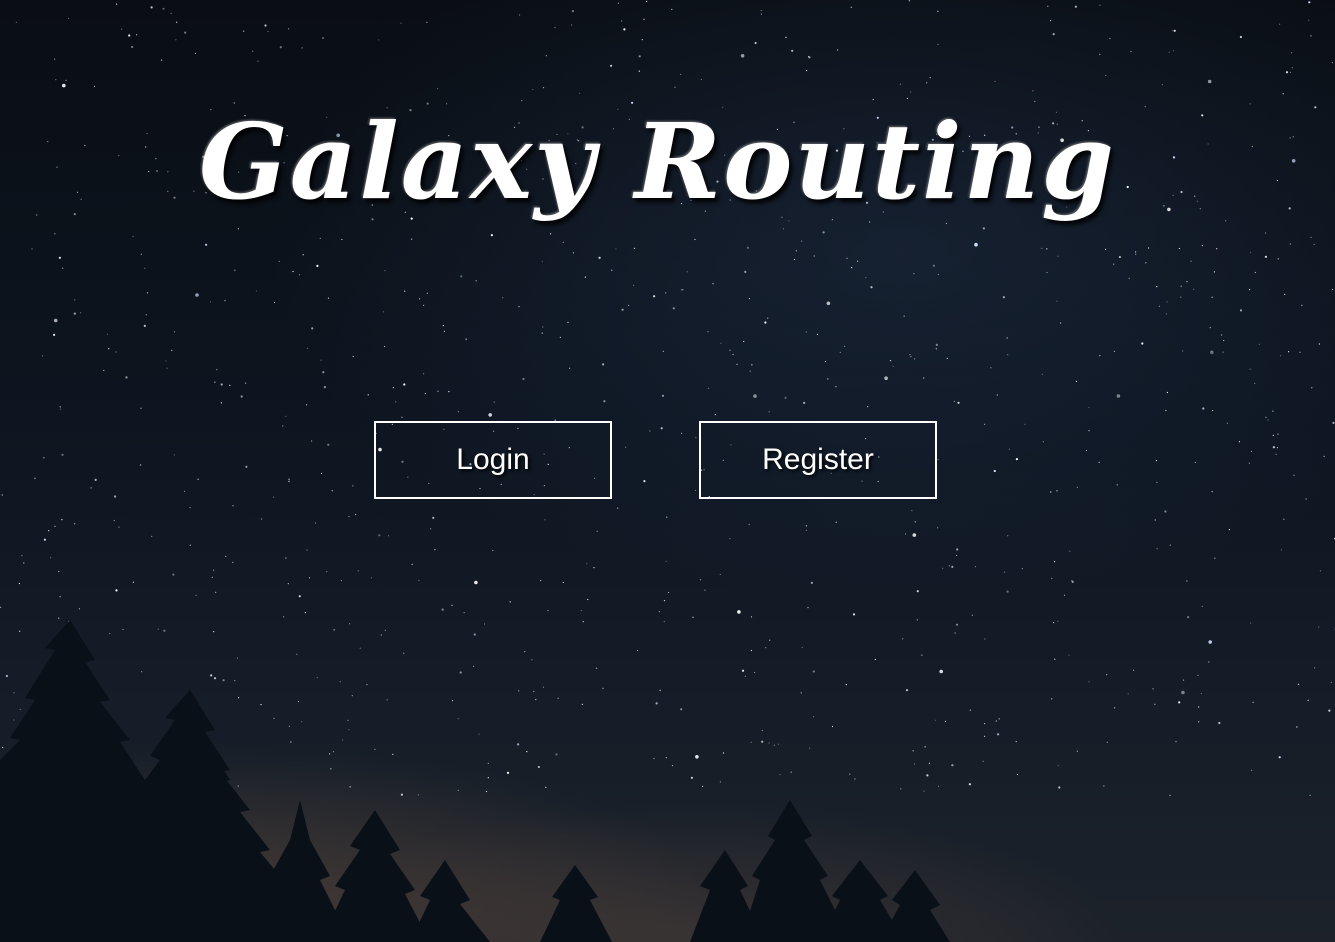 This screenshot has width=1335, height=942. What do you see at coordinates (493, 460) in the screenshot?
I see `login-button: Login` at bounding box center [493, 460].